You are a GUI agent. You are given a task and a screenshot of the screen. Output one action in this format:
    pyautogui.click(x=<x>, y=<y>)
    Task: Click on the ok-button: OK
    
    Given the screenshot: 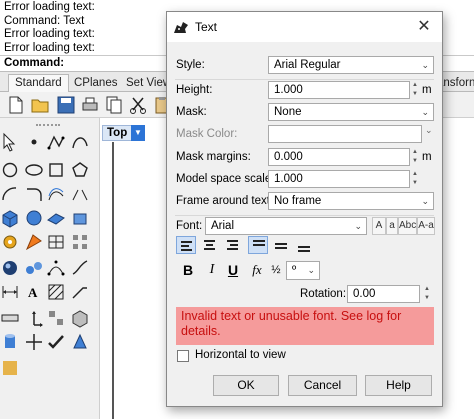 What is the action you would take?
    pyautogui.click(x=246, y=385)
    